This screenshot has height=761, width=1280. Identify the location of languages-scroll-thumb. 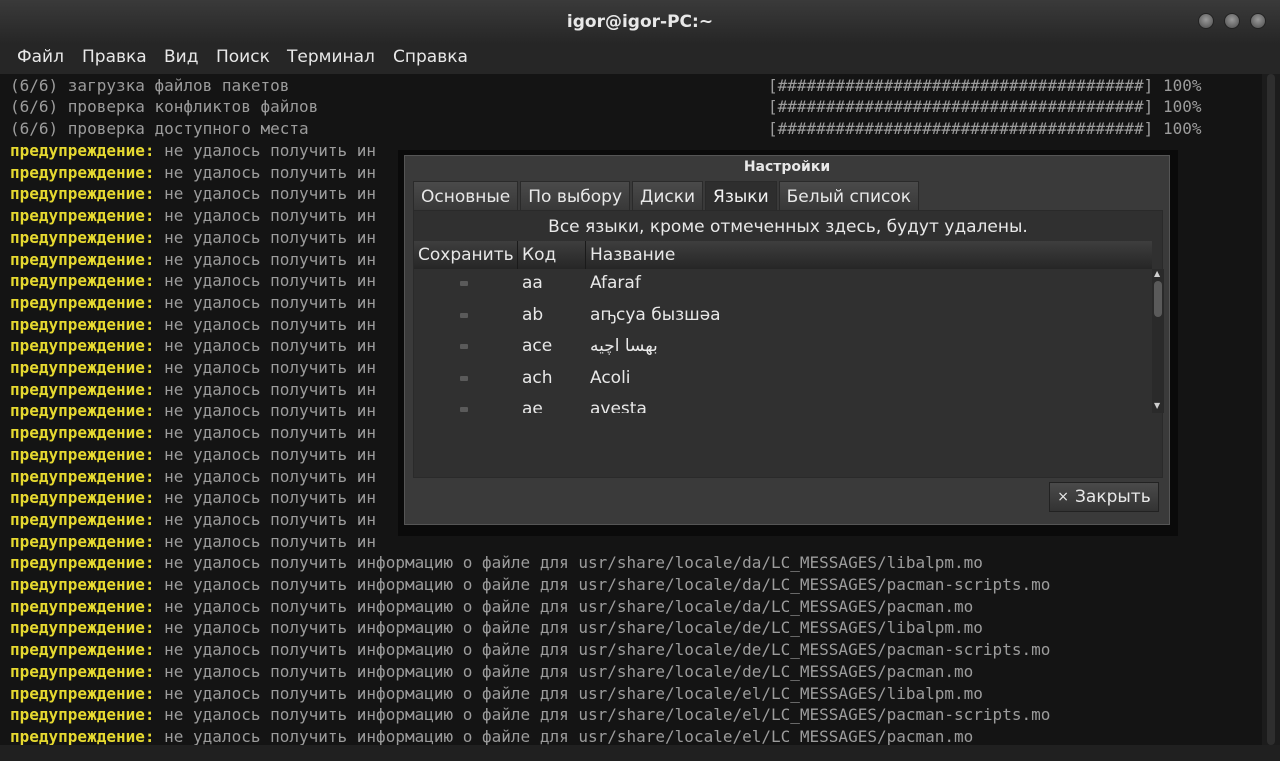
(1158, 299).